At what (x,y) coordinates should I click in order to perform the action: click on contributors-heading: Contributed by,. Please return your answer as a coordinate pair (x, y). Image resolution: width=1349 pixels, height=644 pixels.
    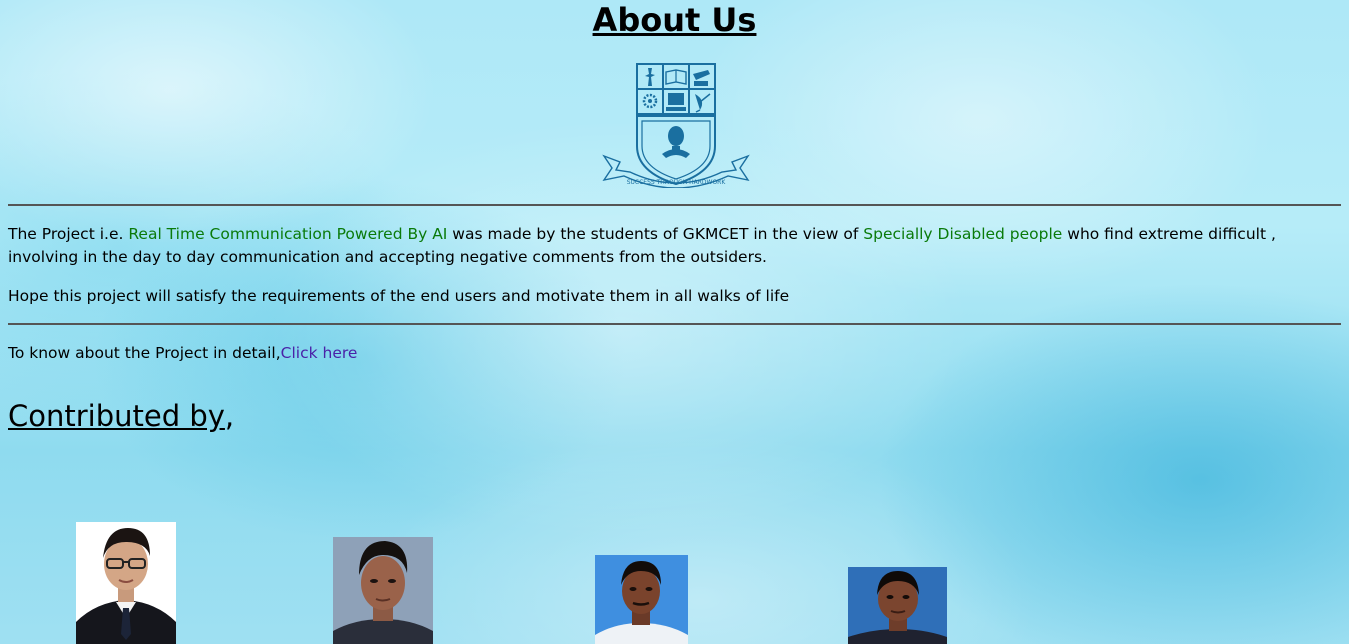
    Looking at the image, I should click on (121, 416).